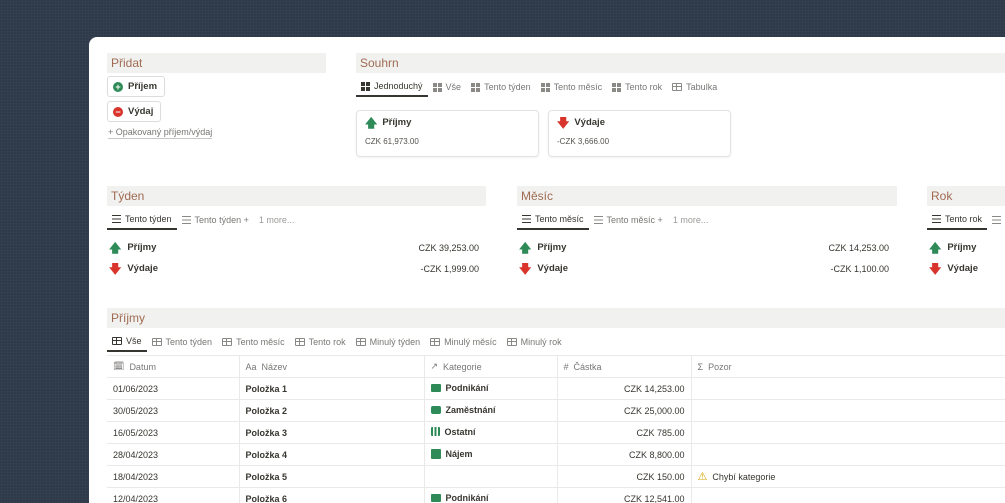 Image resolution: width=1005 pixels, height=503 pixels. I want to click on tab-minuly-rok: Minulý rok, so click(534, 342).